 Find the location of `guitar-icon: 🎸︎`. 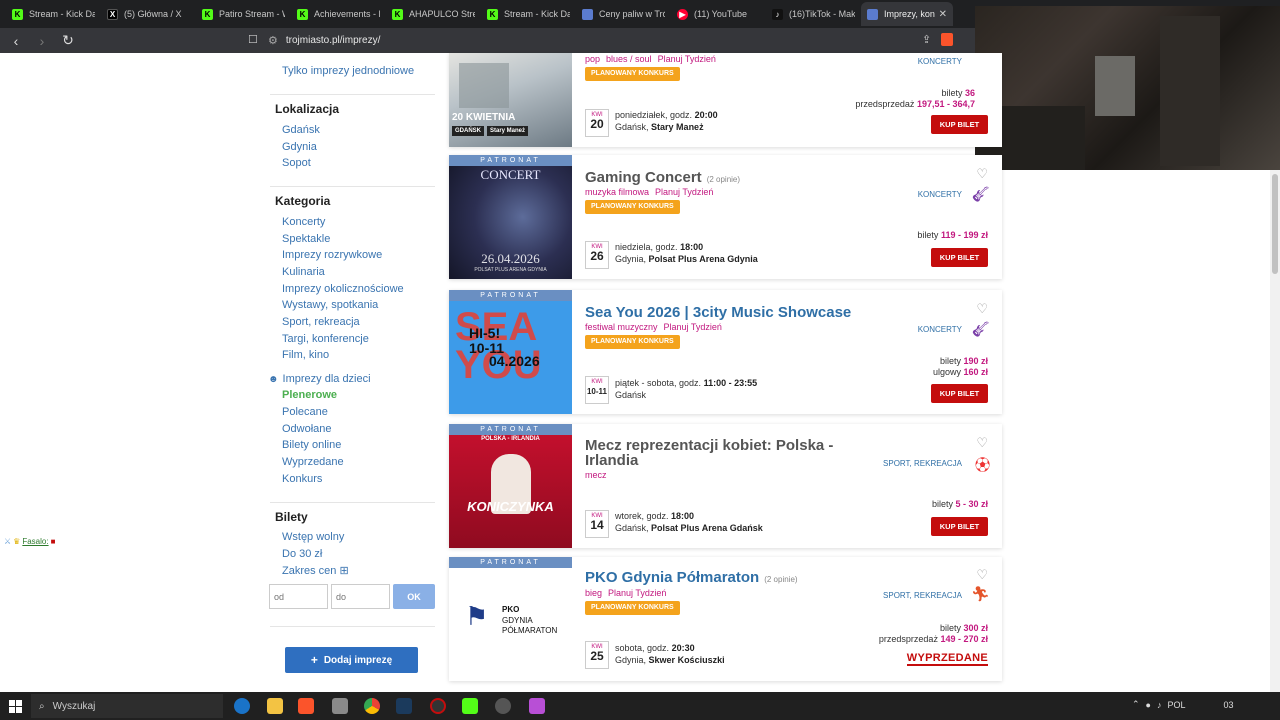

guitar-icon: 🎸︎ is located at coordinates (980, 194).